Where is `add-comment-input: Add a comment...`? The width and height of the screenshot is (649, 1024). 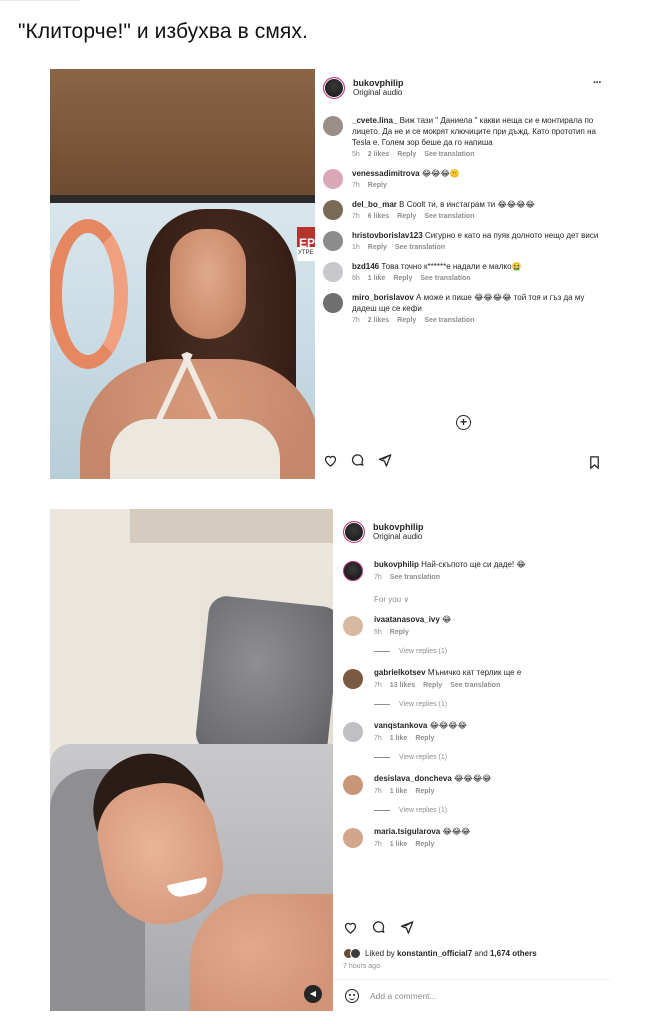 add-comment-input: Add a comment... is located at coordinates (403, 996).